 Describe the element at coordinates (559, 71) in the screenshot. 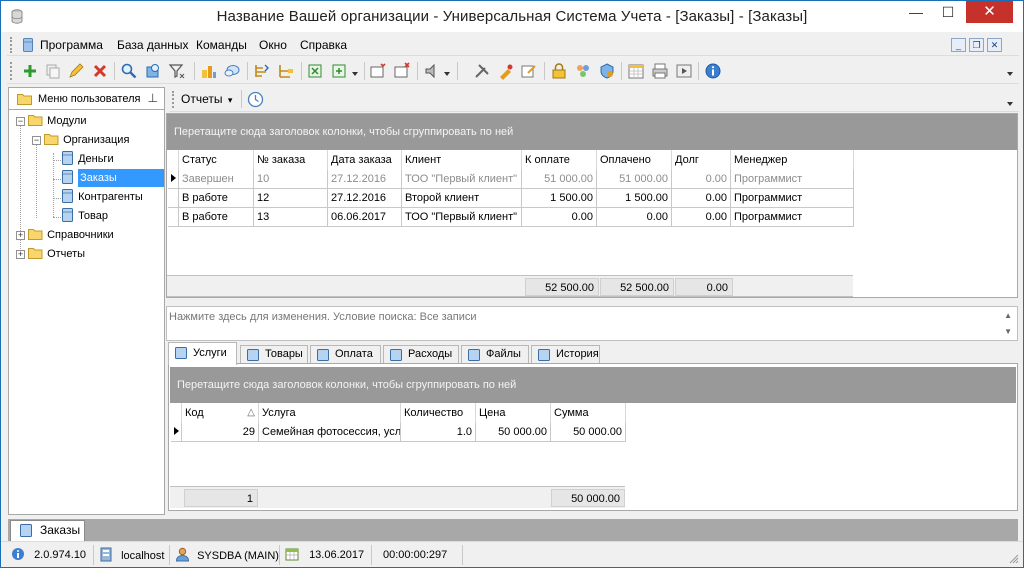

I see `lock-icon` at that location.